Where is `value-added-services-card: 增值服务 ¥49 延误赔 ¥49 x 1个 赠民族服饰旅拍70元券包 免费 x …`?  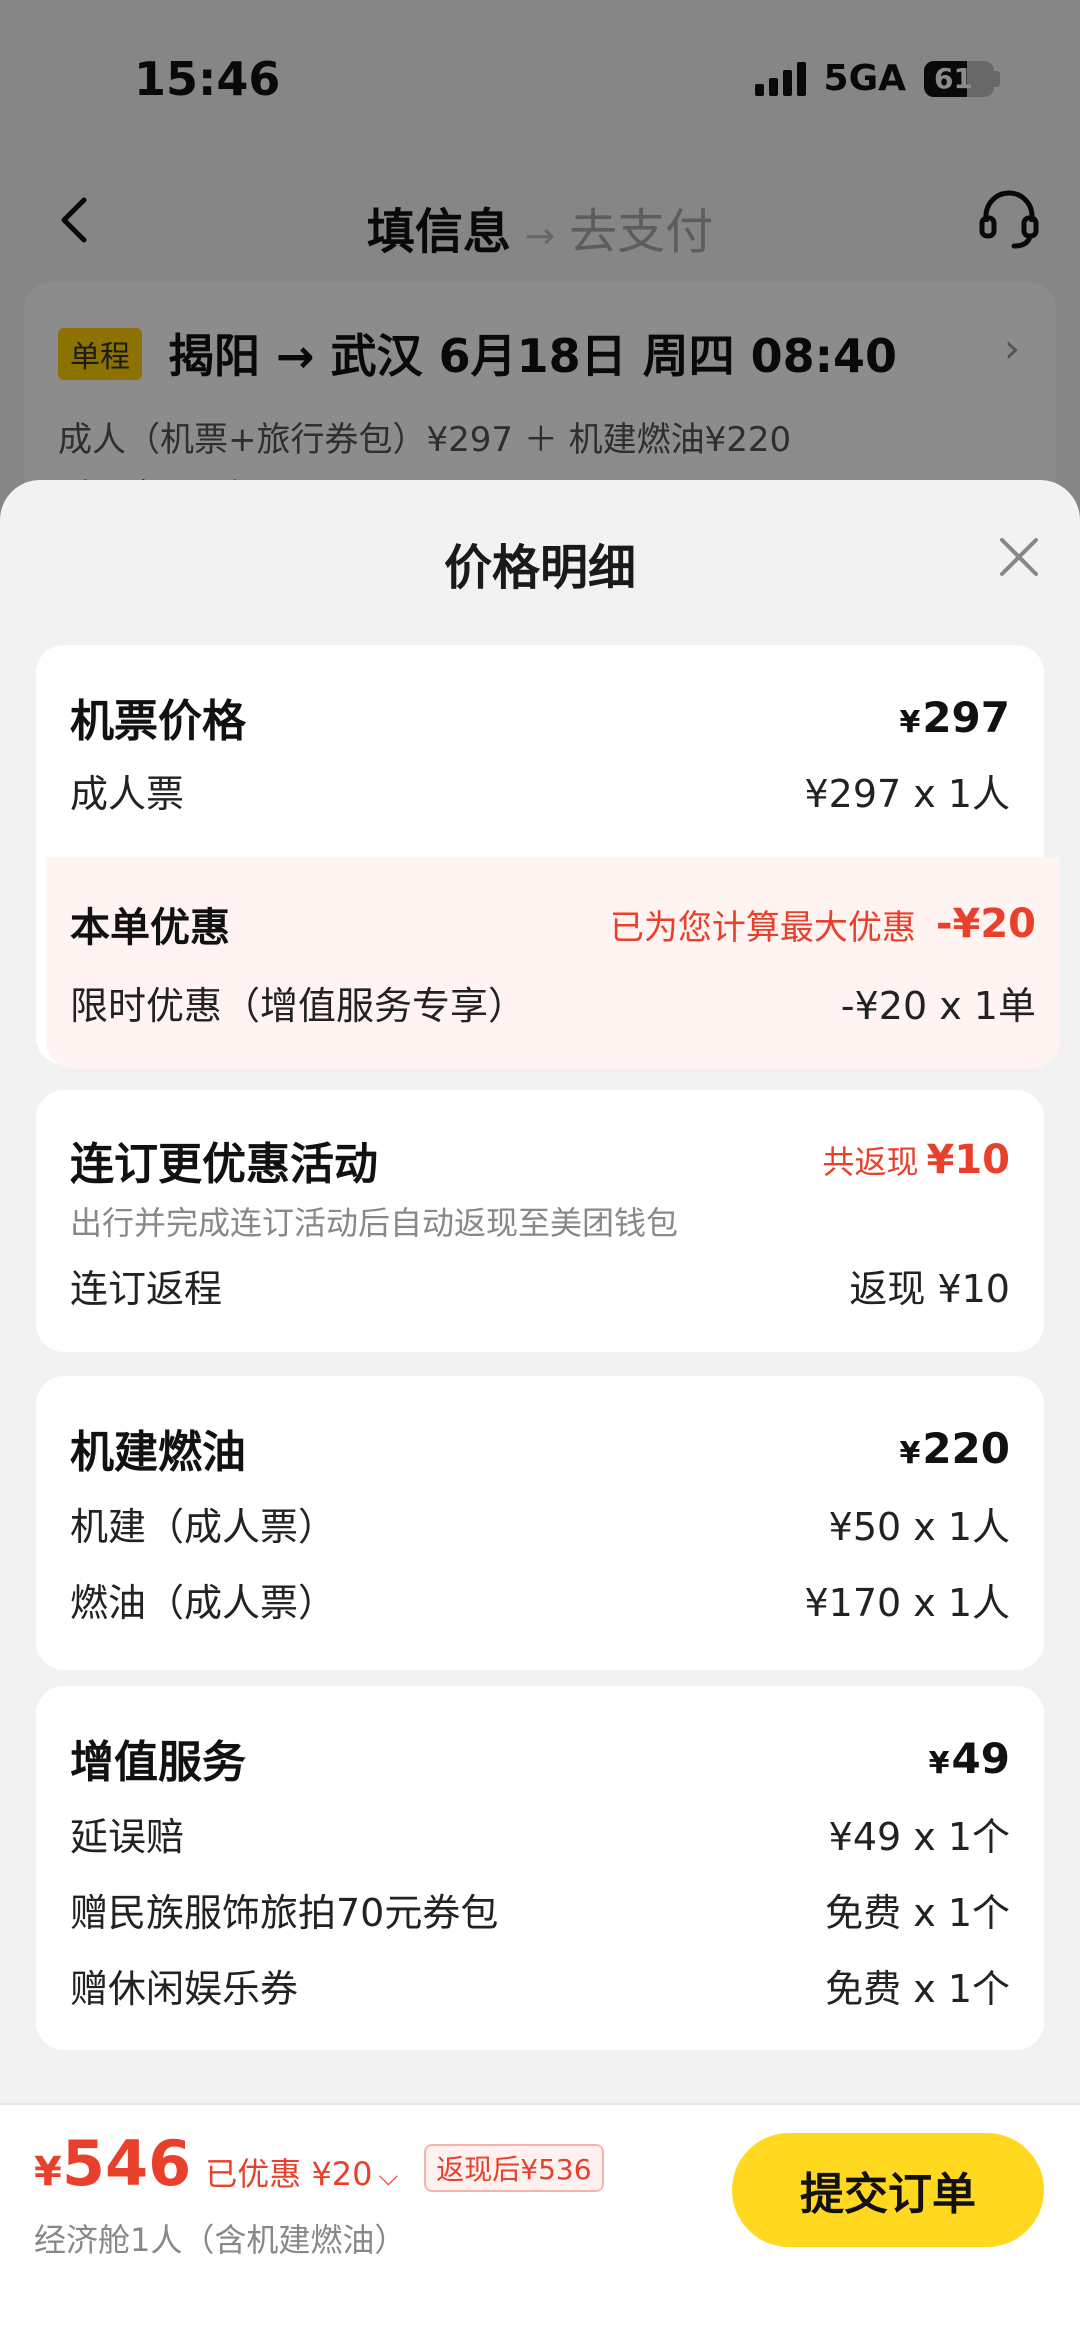
value-added-services-card: 增值服务 ¥49 延误赔 ¥49 x 1个 赠民族服饰旅拍70元券包 免费 x … is located at coordinates (540, 1868).